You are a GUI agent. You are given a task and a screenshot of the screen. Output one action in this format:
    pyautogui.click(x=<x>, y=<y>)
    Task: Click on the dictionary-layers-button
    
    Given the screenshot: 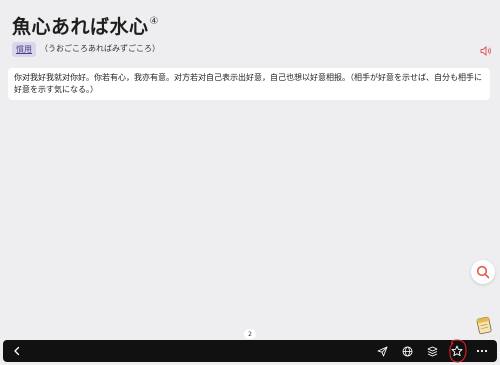 What is the action you would take?
    pyautogui.click(x=432, y=351)
    